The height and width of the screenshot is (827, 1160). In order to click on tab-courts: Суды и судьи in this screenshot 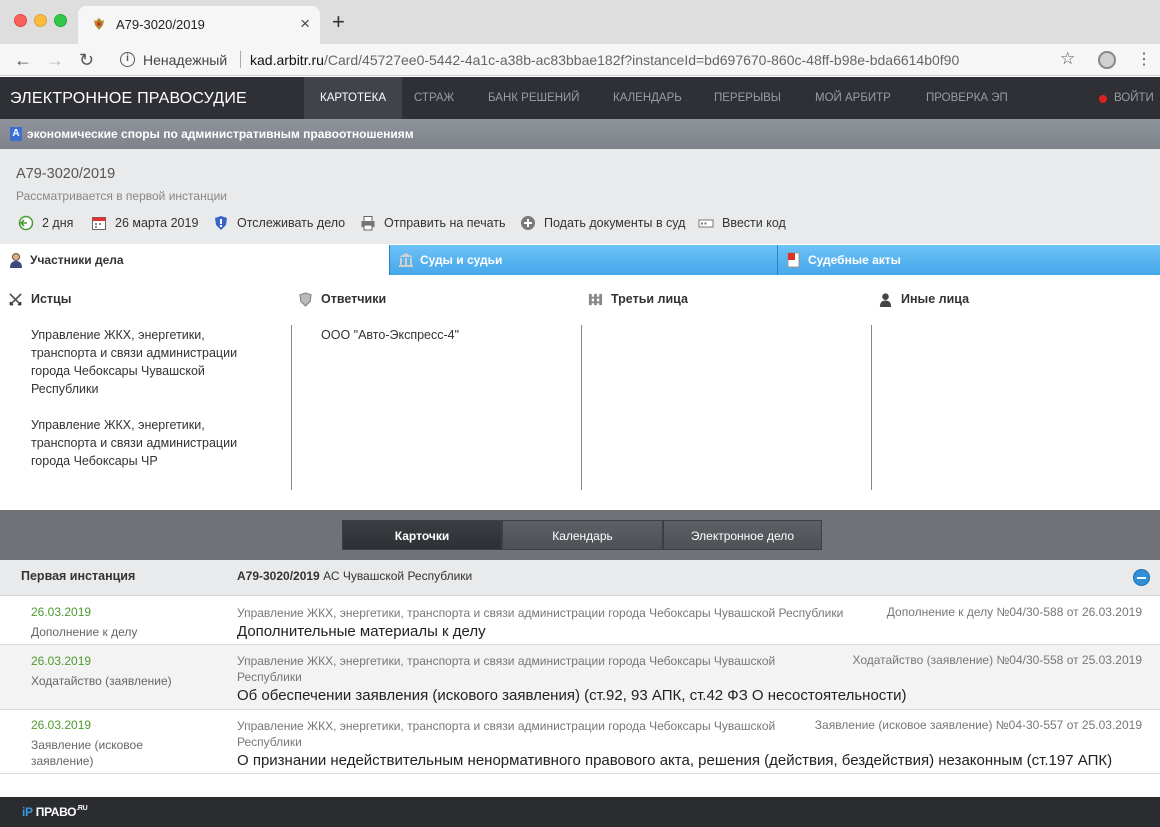, I will do `click(583, 260)`.